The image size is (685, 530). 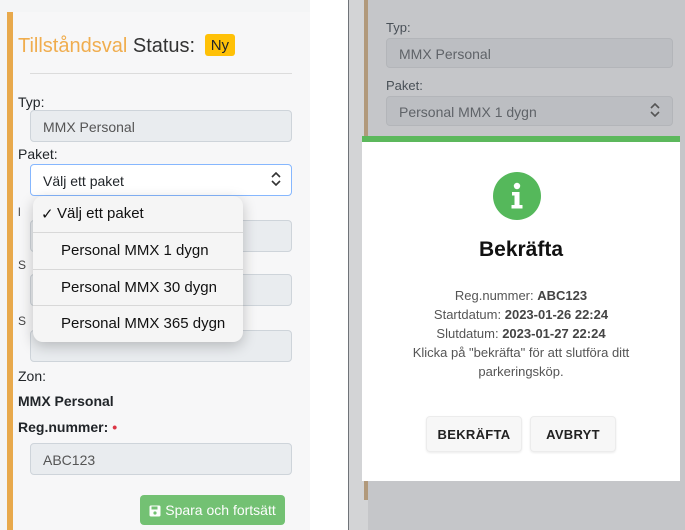 What do you see at coordinates (467, 333) in the screenshot?
I see `modal-end-label: Slutdatum:` at bounding box center [467, 333].